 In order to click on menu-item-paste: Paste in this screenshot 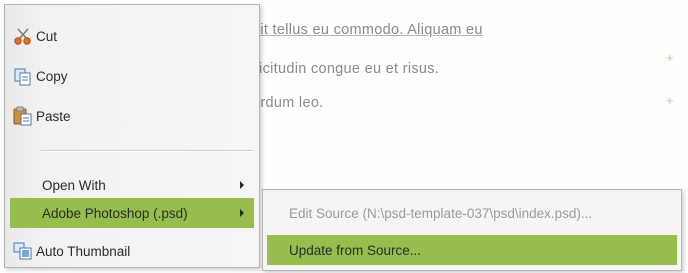, I will do `click(132, 116)`.